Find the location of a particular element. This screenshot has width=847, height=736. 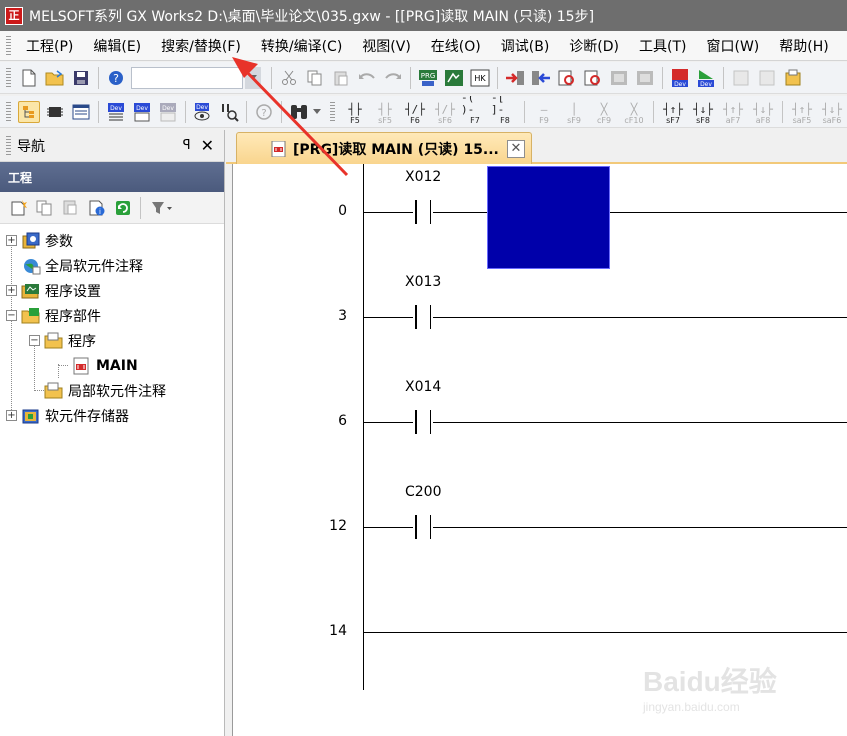

ladder-symbol-button: ┤/├ sF6 is located at coordinates (445, 112).